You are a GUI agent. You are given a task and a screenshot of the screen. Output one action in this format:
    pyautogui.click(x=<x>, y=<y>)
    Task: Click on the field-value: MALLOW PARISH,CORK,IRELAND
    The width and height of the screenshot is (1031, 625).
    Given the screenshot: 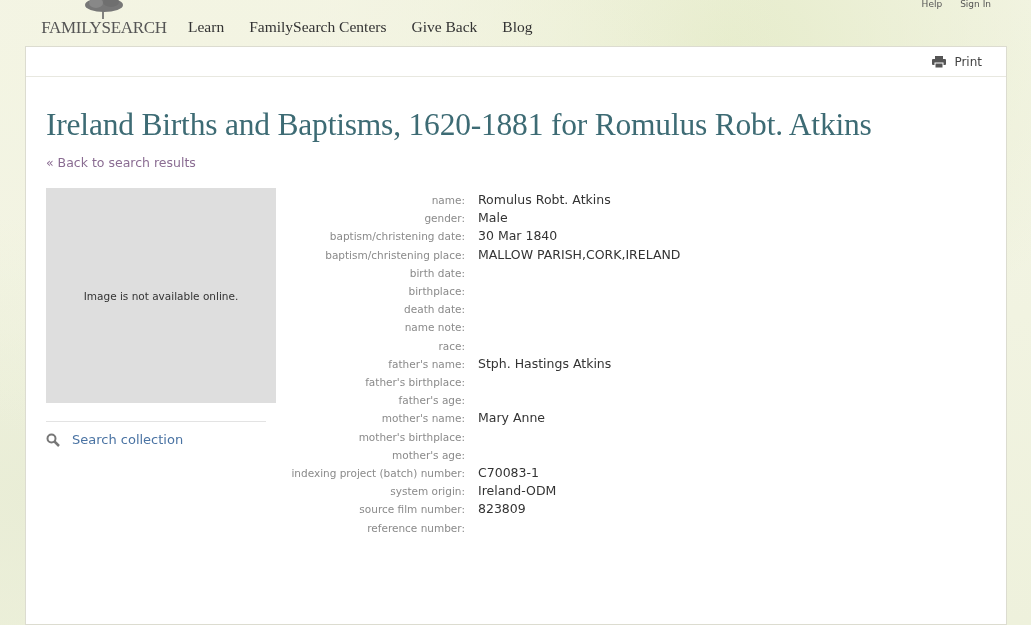 What is the action you would take?
    pyautogui.click(x=579, y=254)
    